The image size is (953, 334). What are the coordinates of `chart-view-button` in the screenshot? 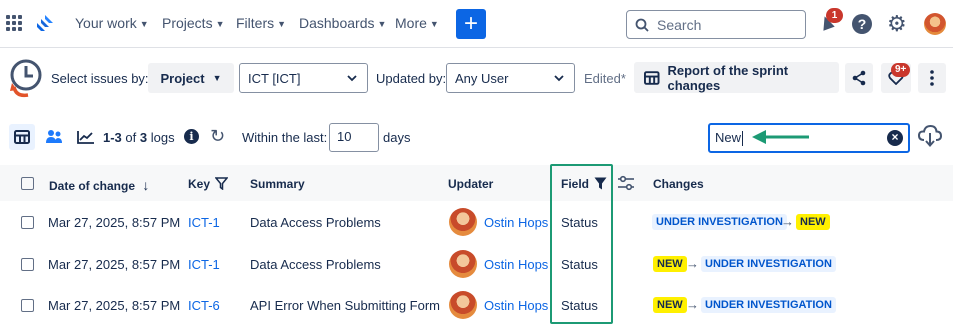 It's located at (86, 137).